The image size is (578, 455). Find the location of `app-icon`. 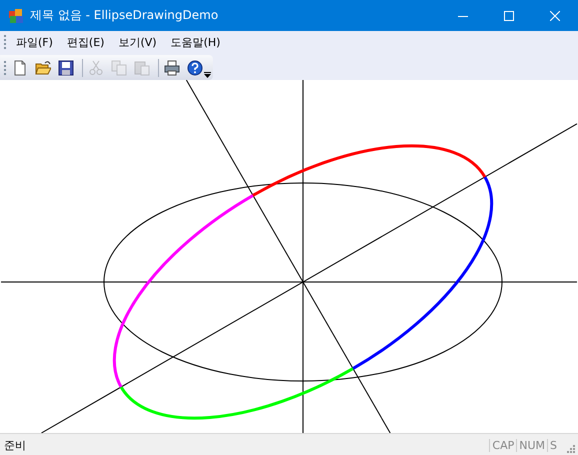

app-icon is located at coordinates (16, 16).